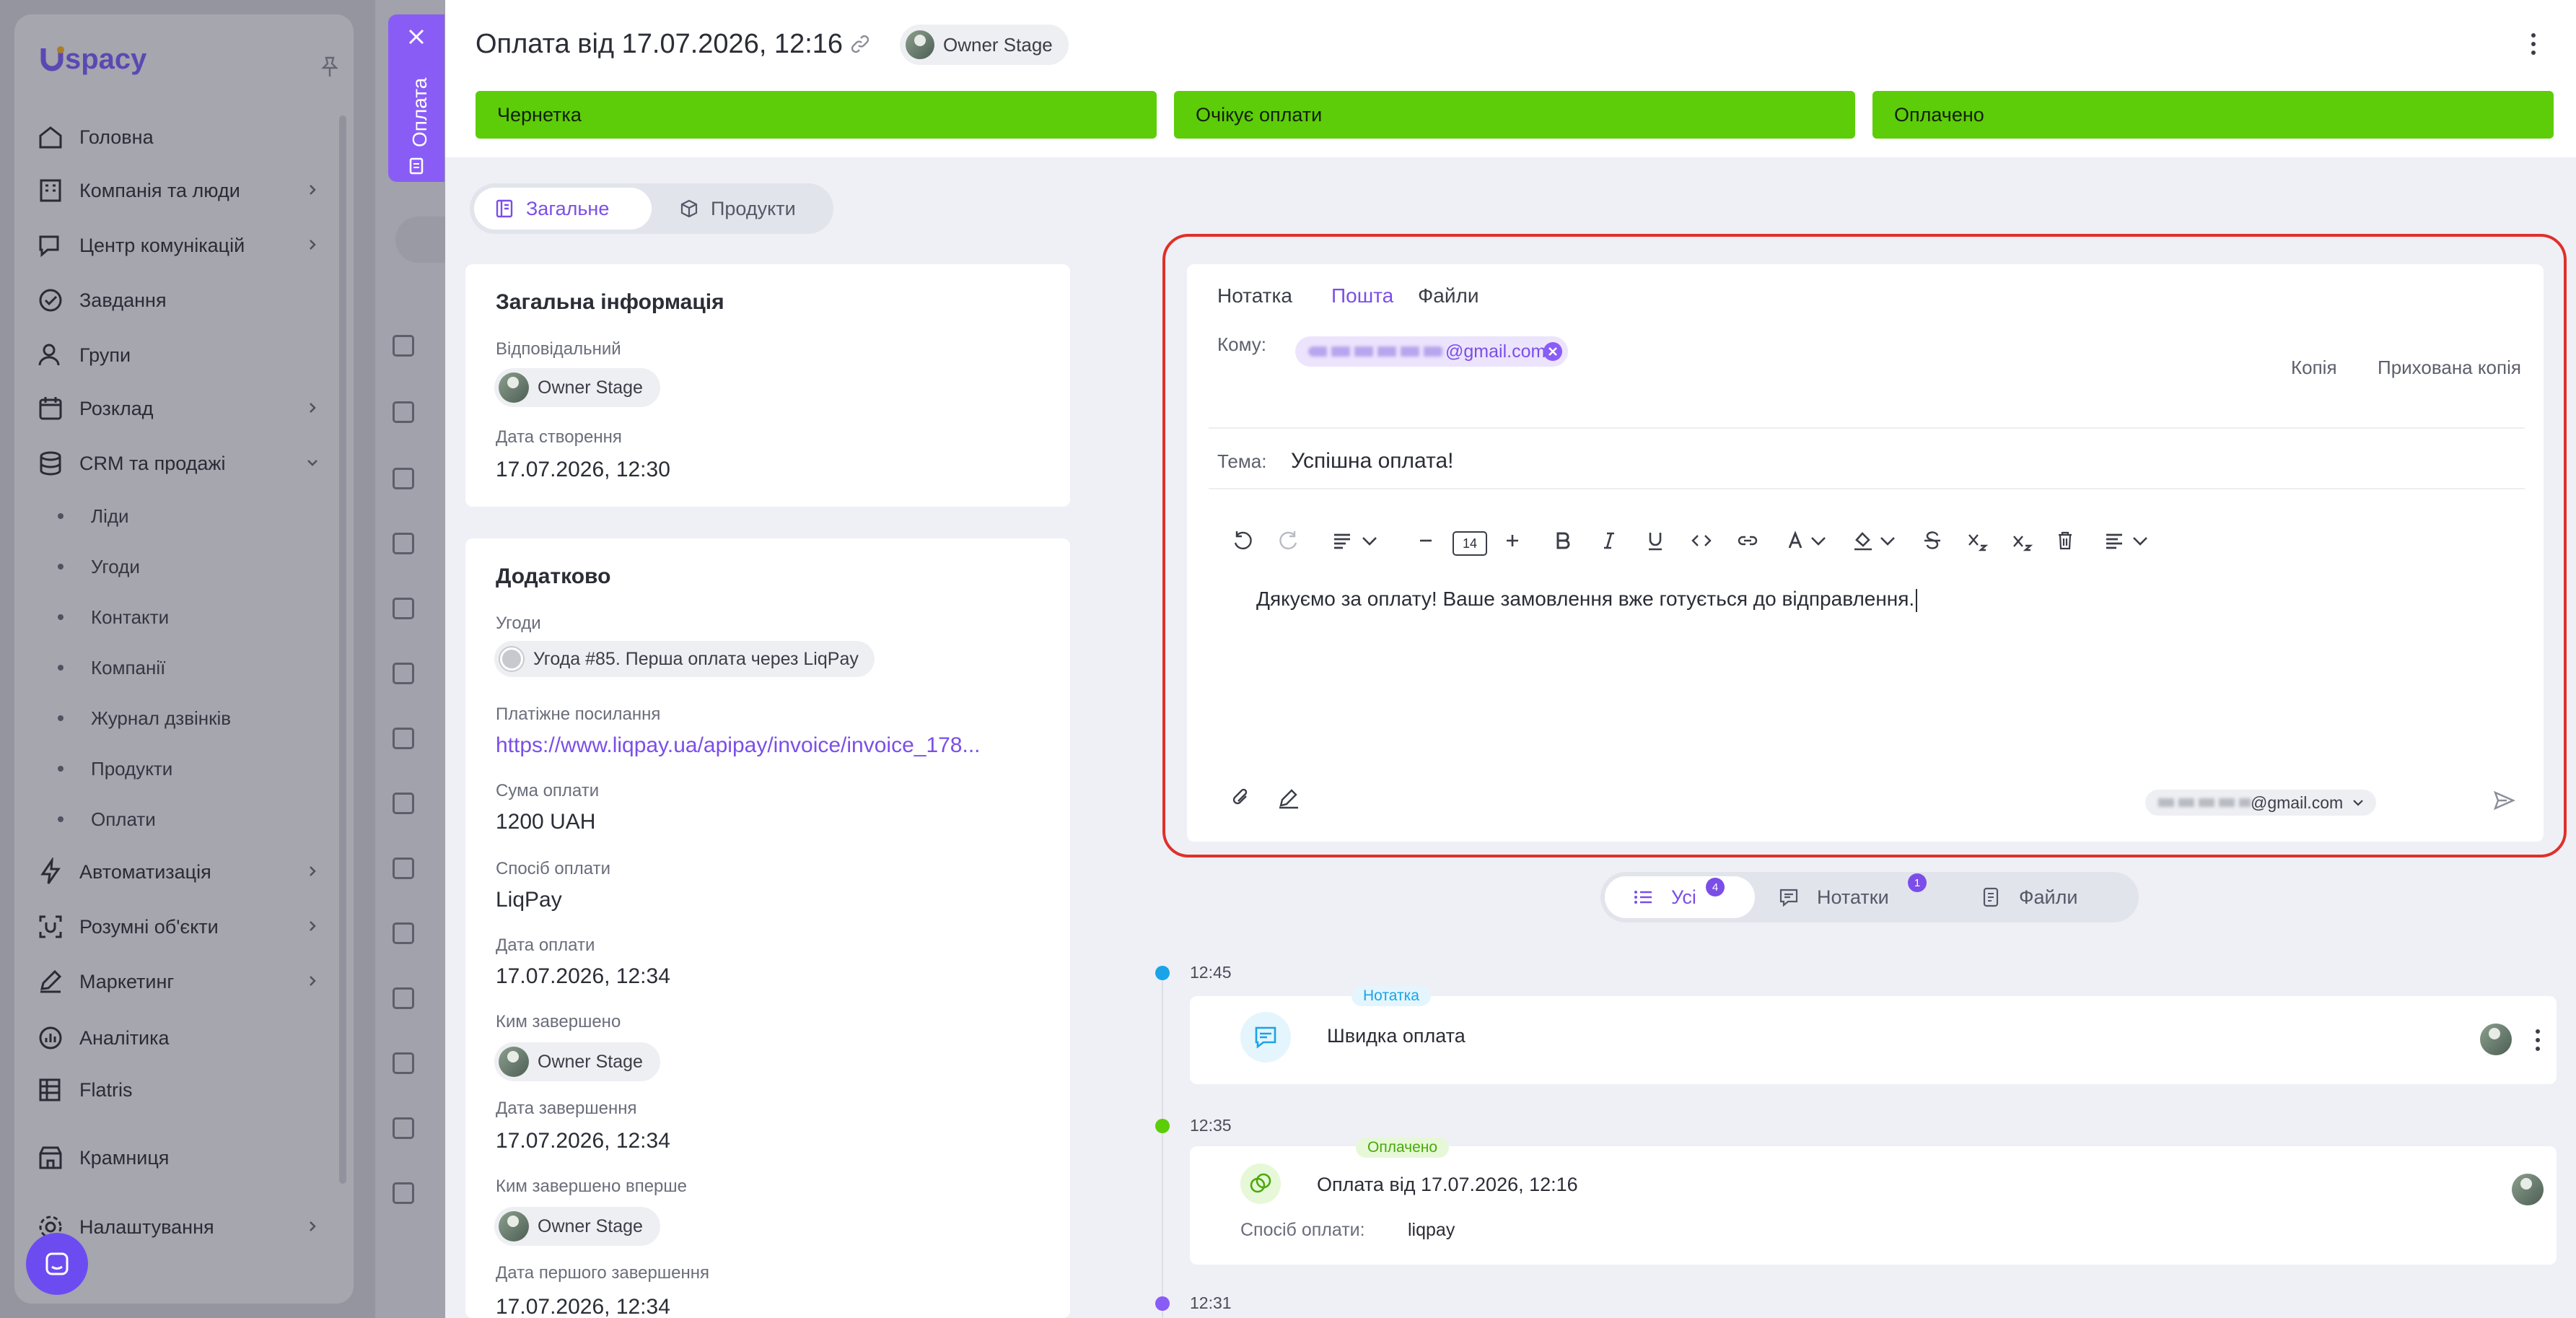 The height and width of the screenshot is (1318, 2576). I want to click on trash-icon, so click(2065, 540).